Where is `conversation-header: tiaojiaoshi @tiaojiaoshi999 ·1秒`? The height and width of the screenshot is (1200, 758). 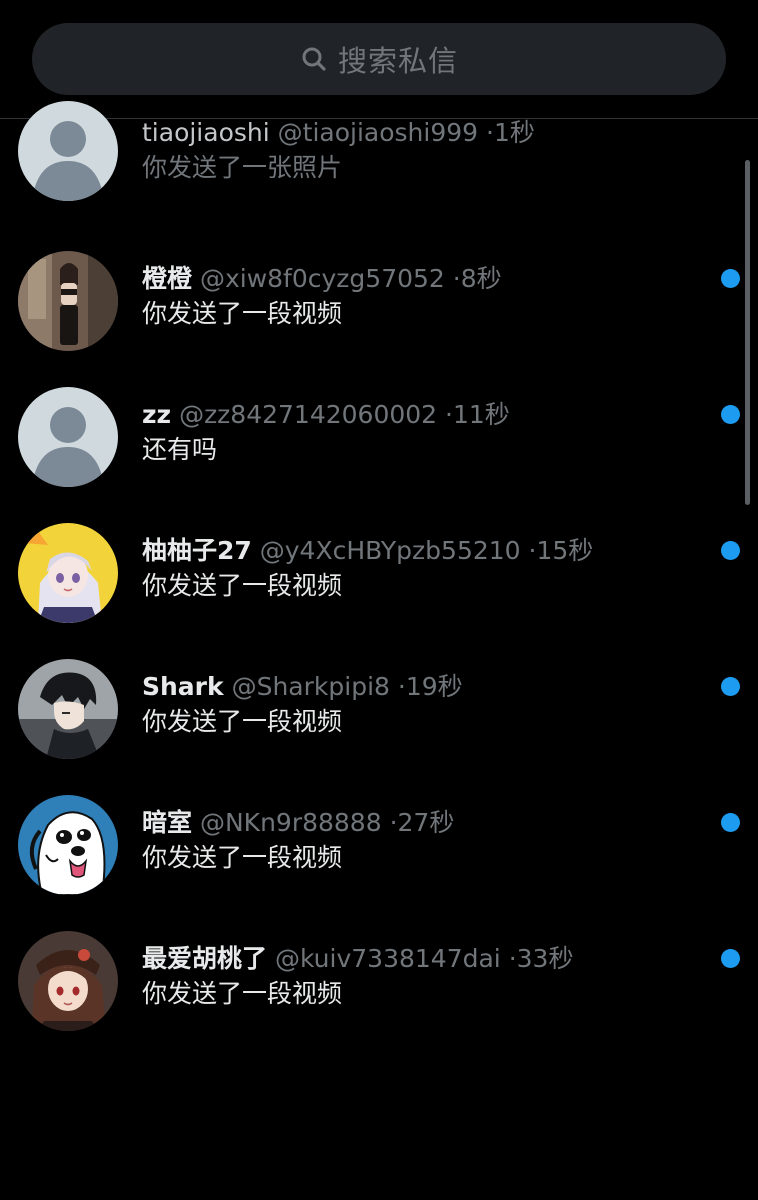 conversation-header: tiaojiaoshi @tiaojiaoshi999 ·1秒 is located at coordinates (420, 133).